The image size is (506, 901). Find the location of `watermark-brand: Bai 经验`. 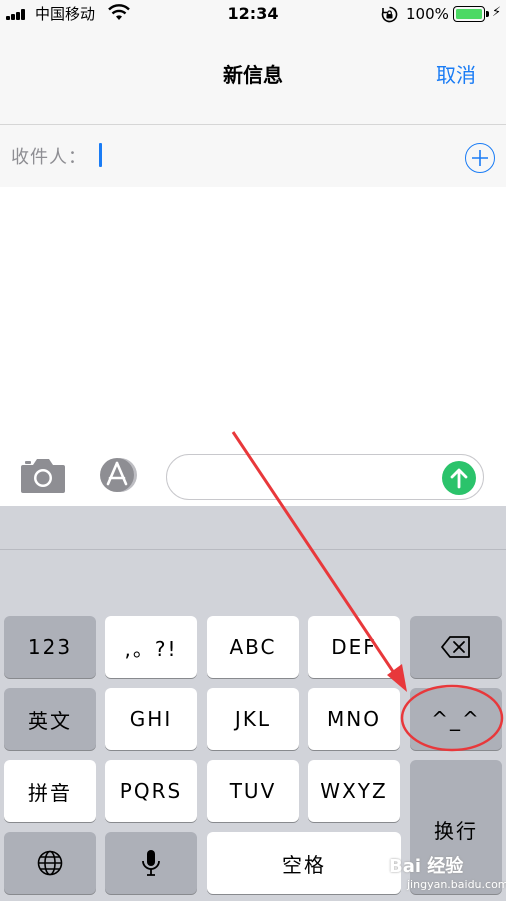

watermark-brand: Bai 经验 is located at coordinates (426, 866).